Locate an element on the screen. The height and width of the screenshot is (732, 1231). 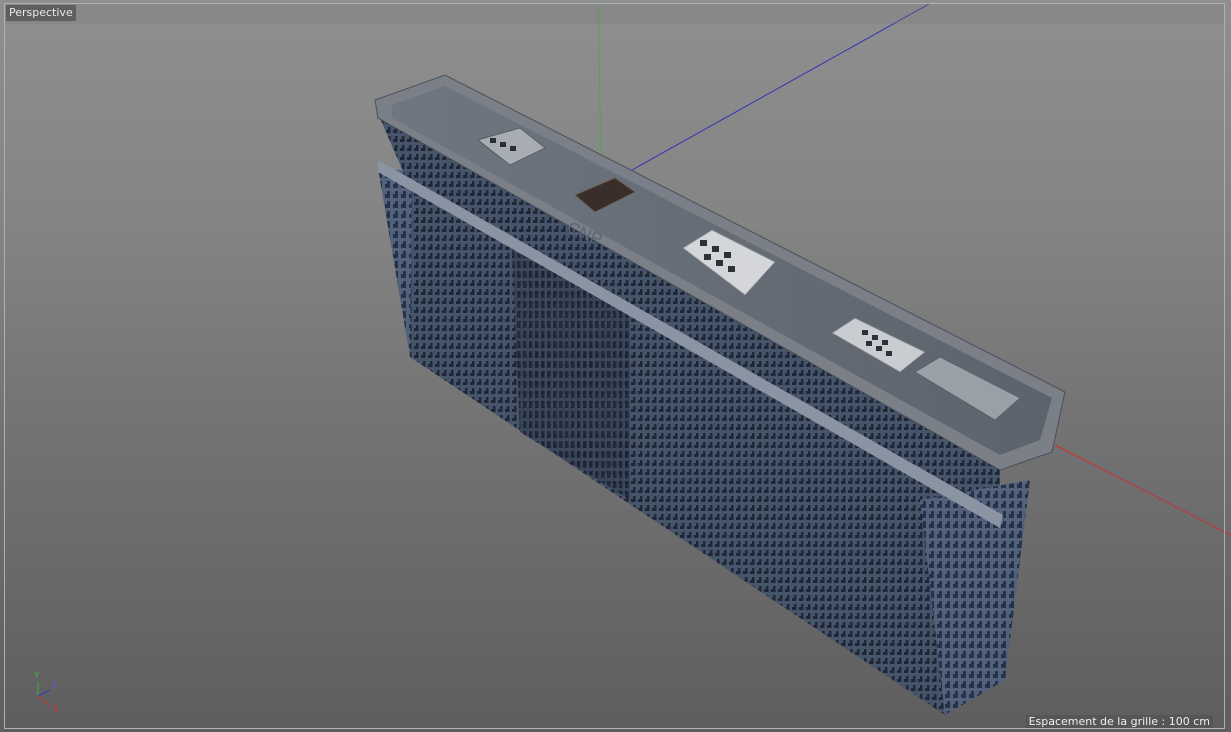
viewport-header-bar is located at coordinates (614, 13).